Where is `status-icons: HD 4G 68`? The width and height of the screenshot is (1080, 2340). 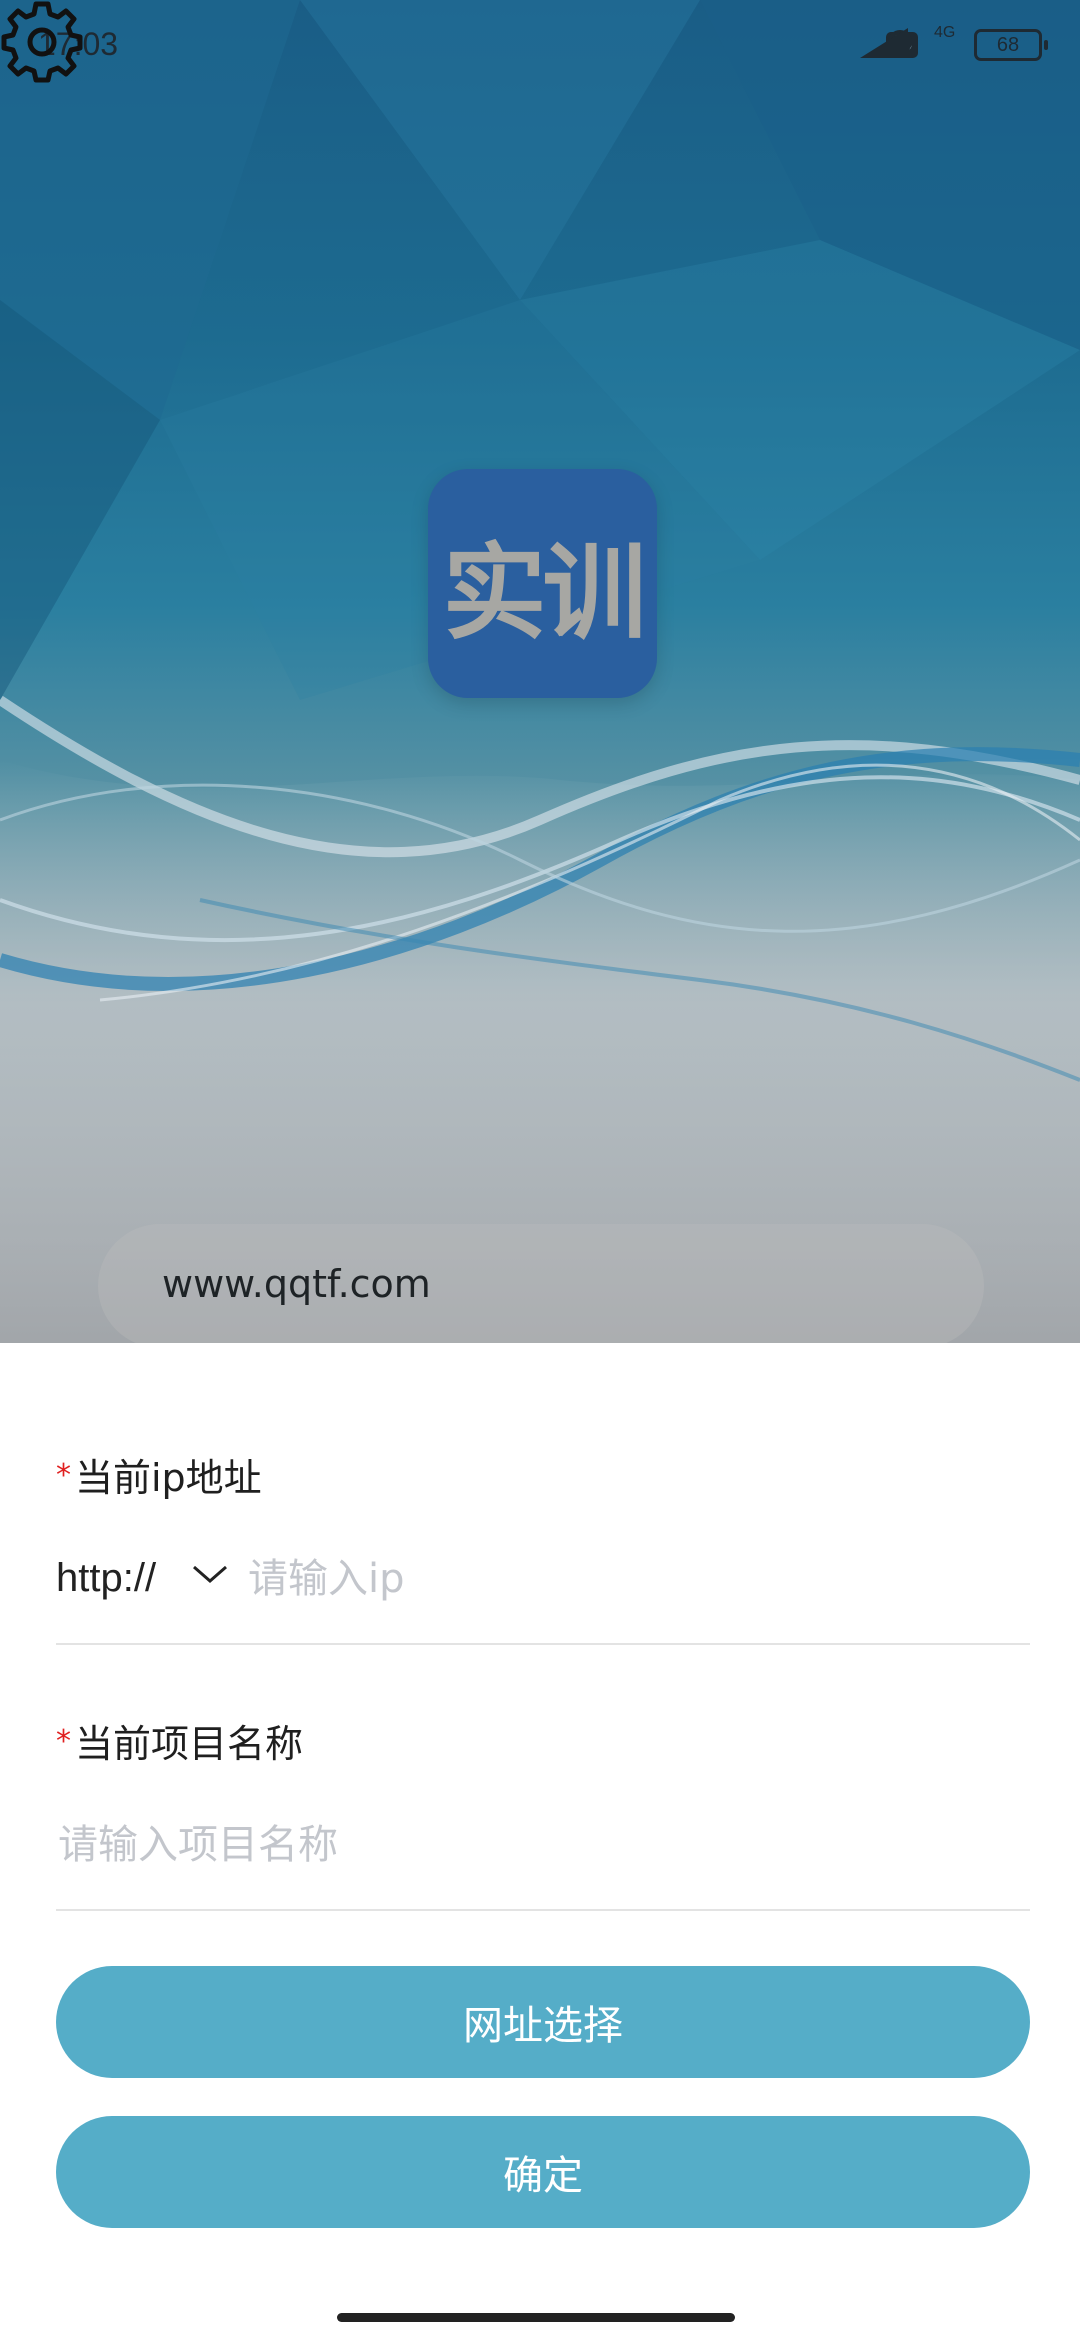
status-icons: HD 4G 68 is located at coordinates (954, 43).